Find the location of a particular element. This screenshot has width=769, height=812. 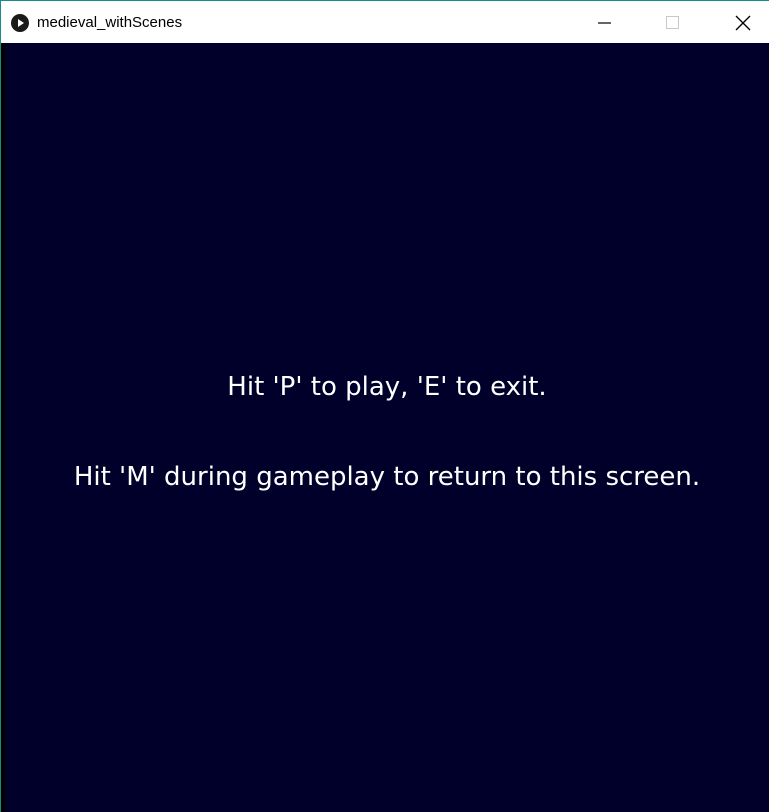

play-exit-instruction: Hit 'P' to play, 'E' to exit. is located at coordinates (387, 387).